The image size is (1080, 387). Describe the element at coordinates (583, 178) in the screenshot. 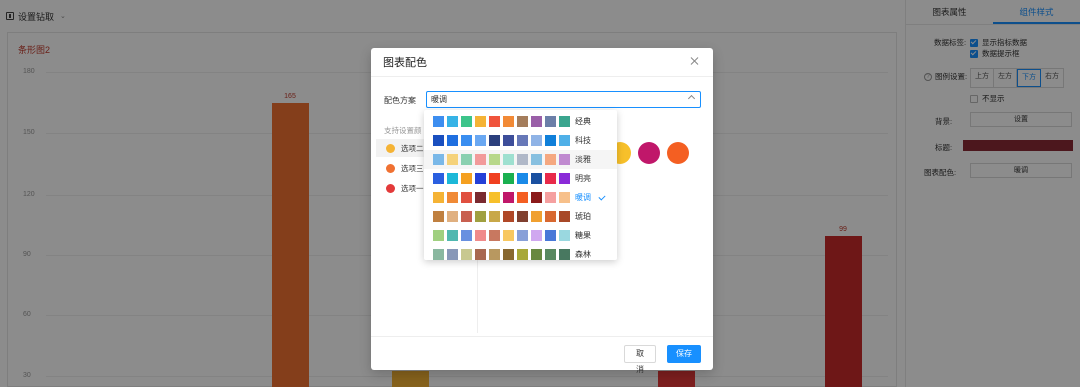

I see `scheme-option-label: 明亮` at that location.